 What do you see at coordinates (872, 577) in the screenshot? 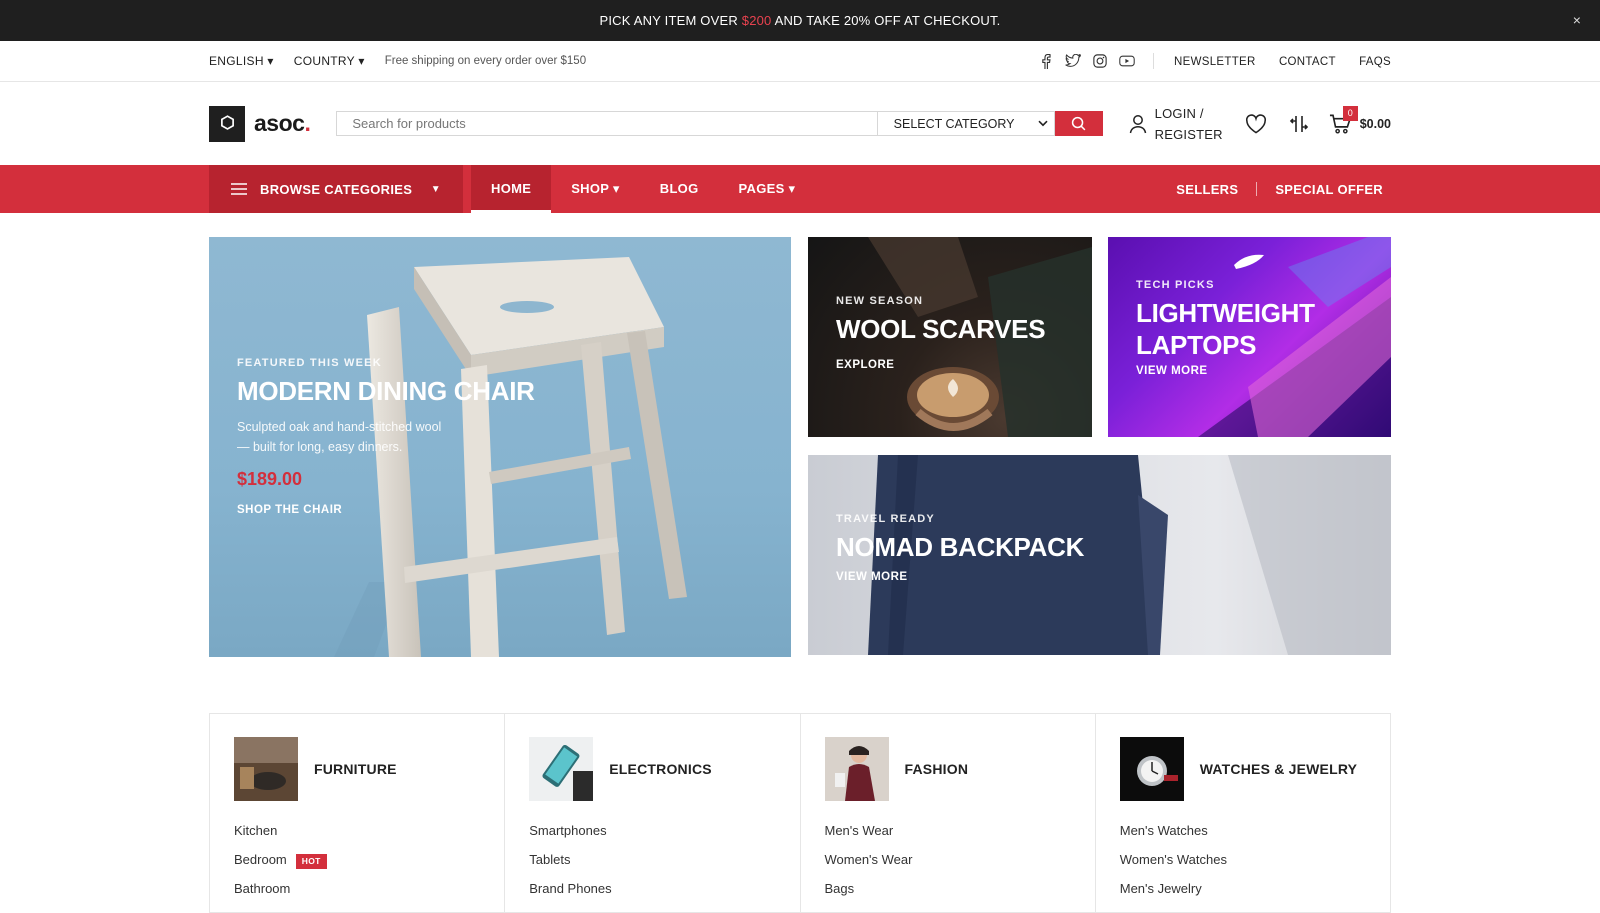
I see `backpack-view-more-link: VIEW MORE` at bounding box center [872, 577].